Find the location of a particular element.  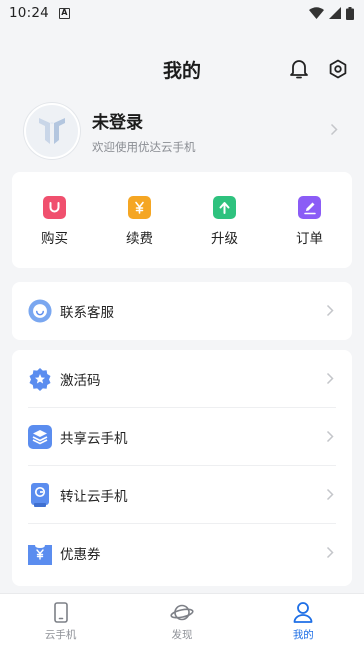

user-icon is located at coordinates (303, 612).